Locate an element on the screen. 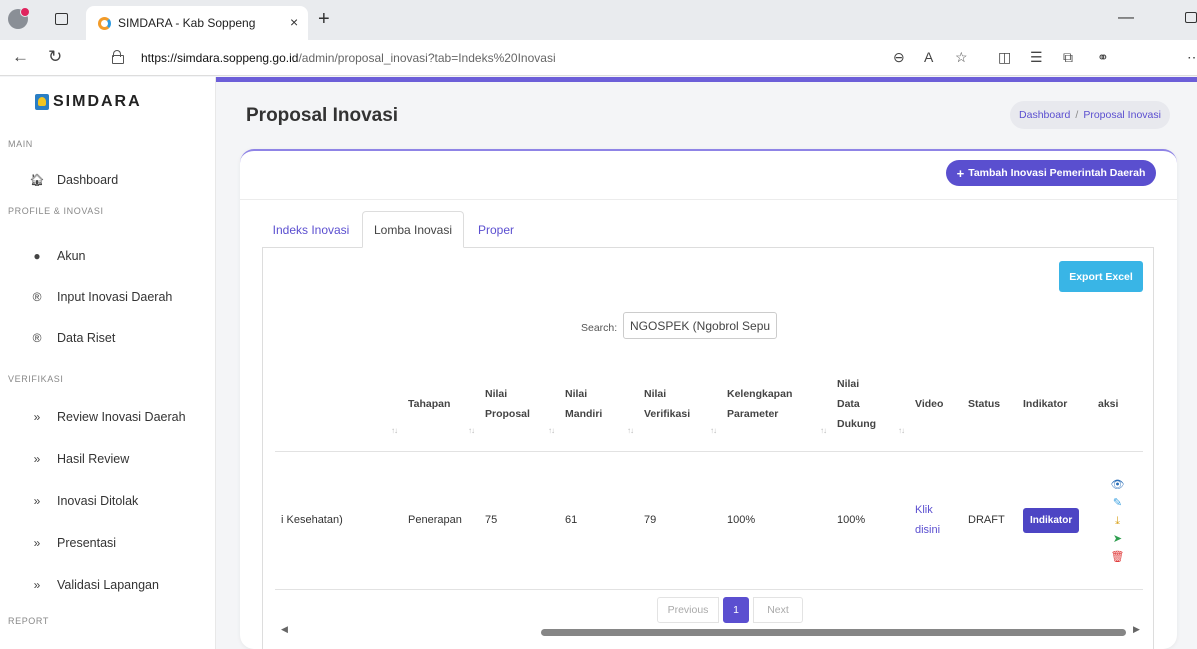 This screenshot has height=649, width=1197. sidebar-item-label: Dashboard is located at coordinates (88, 180).